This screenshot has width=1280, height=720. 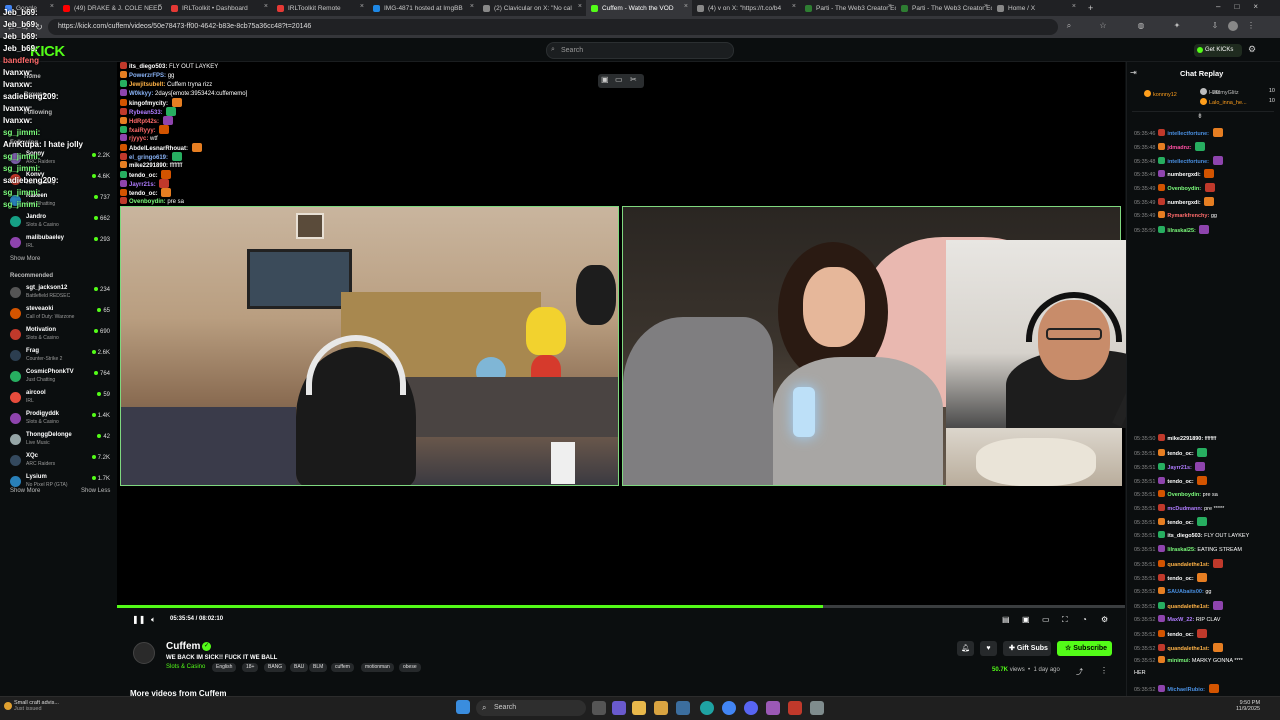 I want to click on follow-heart-icon: ♥, so click(x=988, y=648).